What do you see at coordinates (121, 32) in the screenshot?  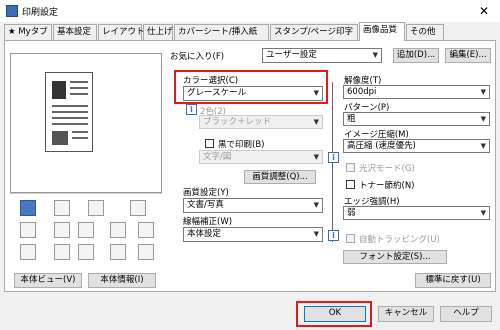 I see `tab-layout: レイアウト` at bounding box center [121, 32].